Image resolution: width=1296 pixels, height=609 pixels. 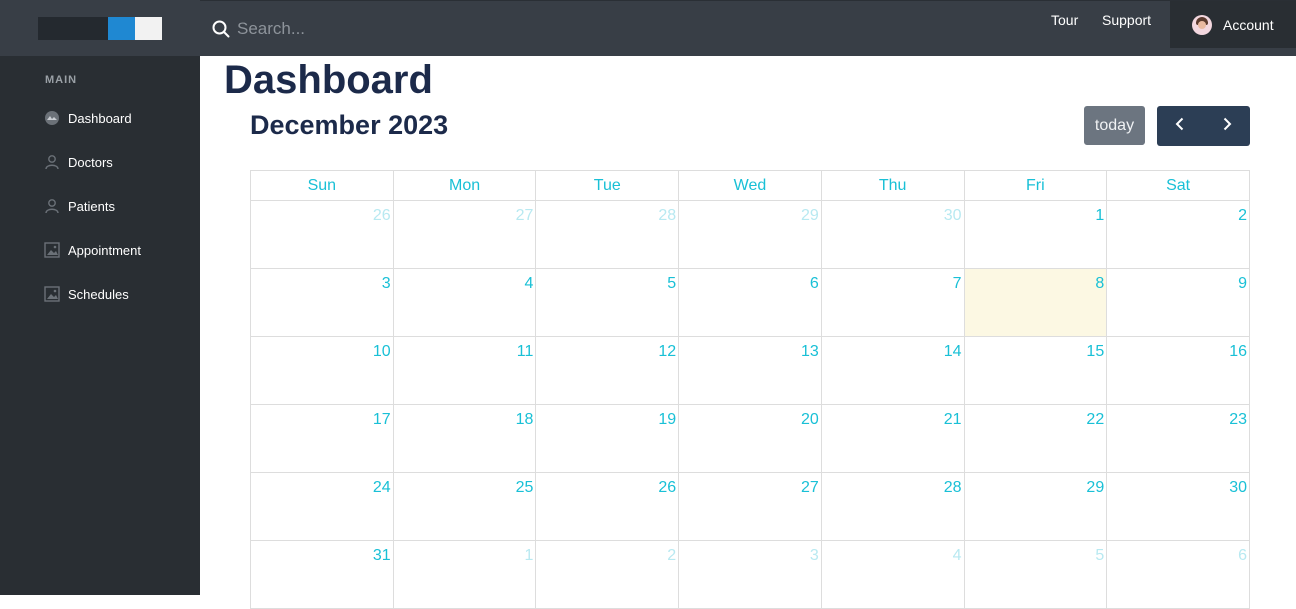 I want to click on calendar-day-other-month: 29, so click(x=750, y=234).